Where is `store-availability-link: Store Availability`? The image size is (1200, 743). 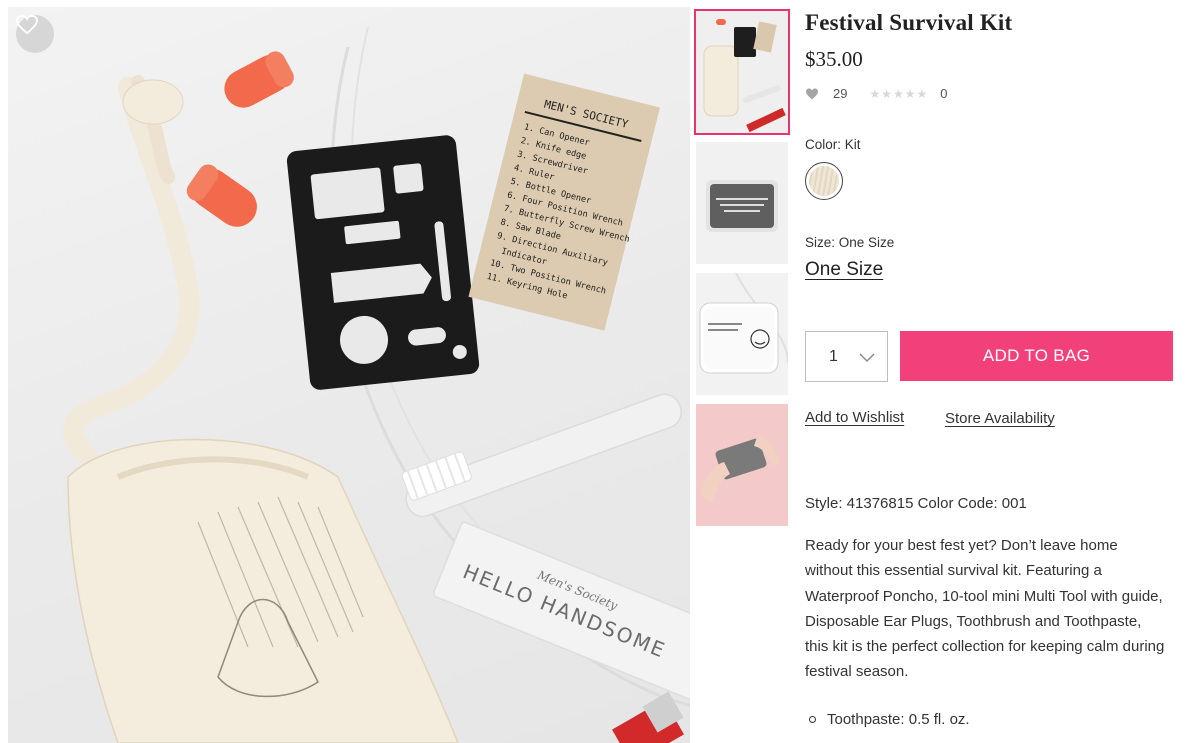
store-availability-link: Store Availability is located at coordinates (1000, 418).